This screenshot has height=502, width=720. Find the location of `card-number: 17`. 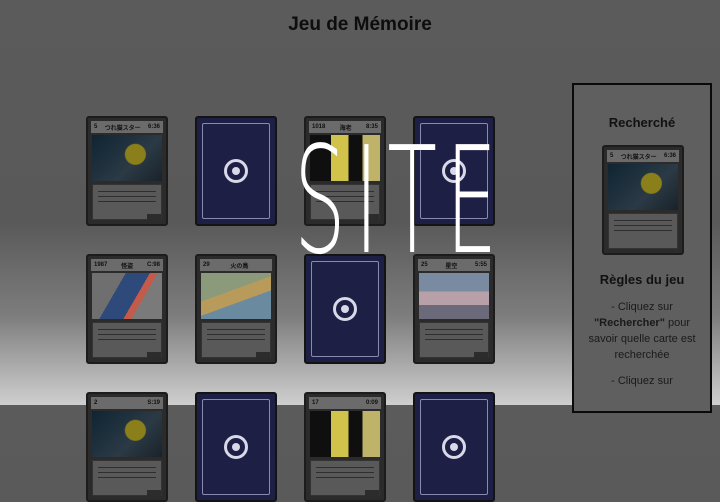

card-number: 17 is located at coordinates (315, 403).